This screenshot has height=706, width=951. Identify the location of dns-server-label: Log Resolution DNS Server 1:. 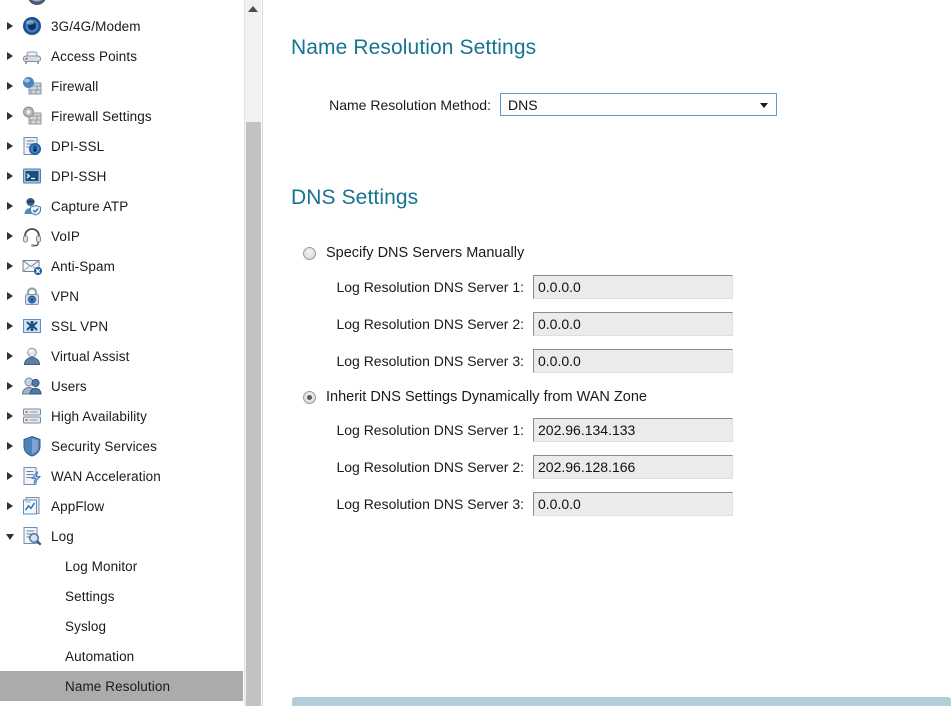
(430, 287).